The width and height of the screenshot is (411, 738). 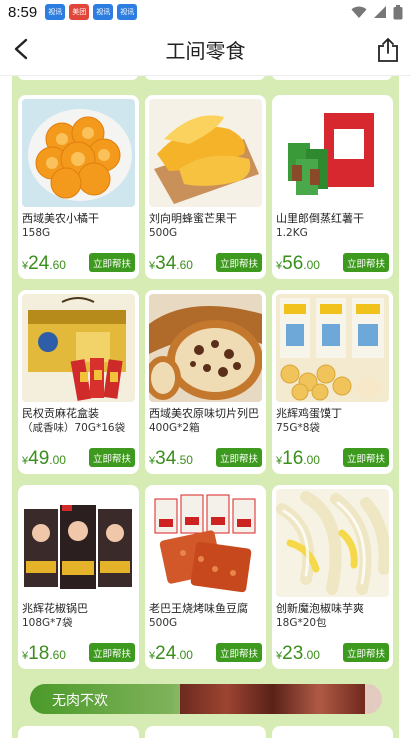 I want to click on section-title: 无肉不欢, so click(x=80, y=701).